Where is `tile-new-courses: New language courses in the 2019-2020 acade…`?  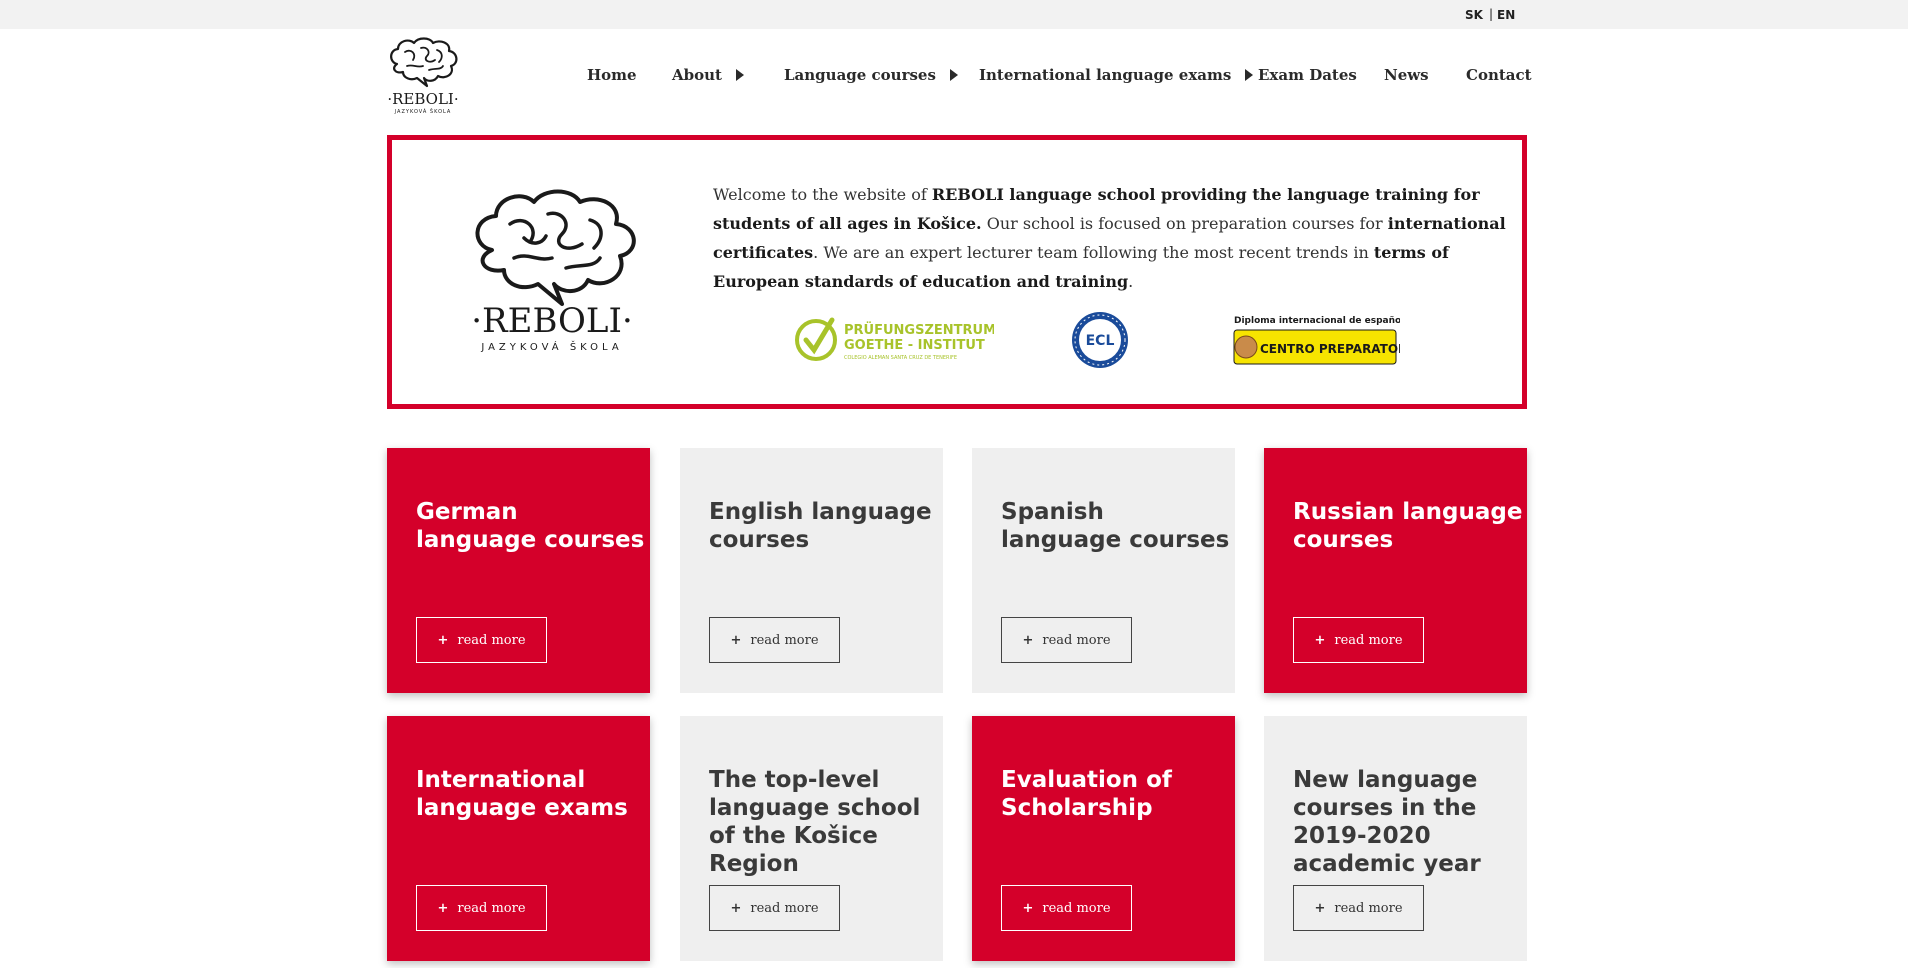 tile-new-courses: New language courses in the 2019-2020 acade… is located at coordinates (1395, 838).